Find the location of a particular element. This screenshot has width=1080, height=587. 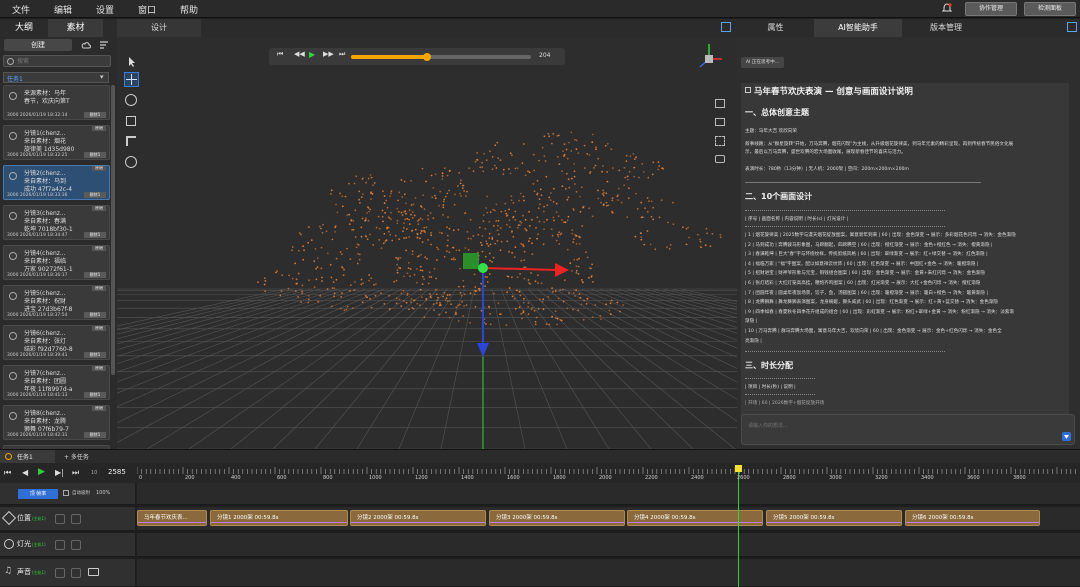

auto-snap-checkbox is located at coordinates (66, 493).